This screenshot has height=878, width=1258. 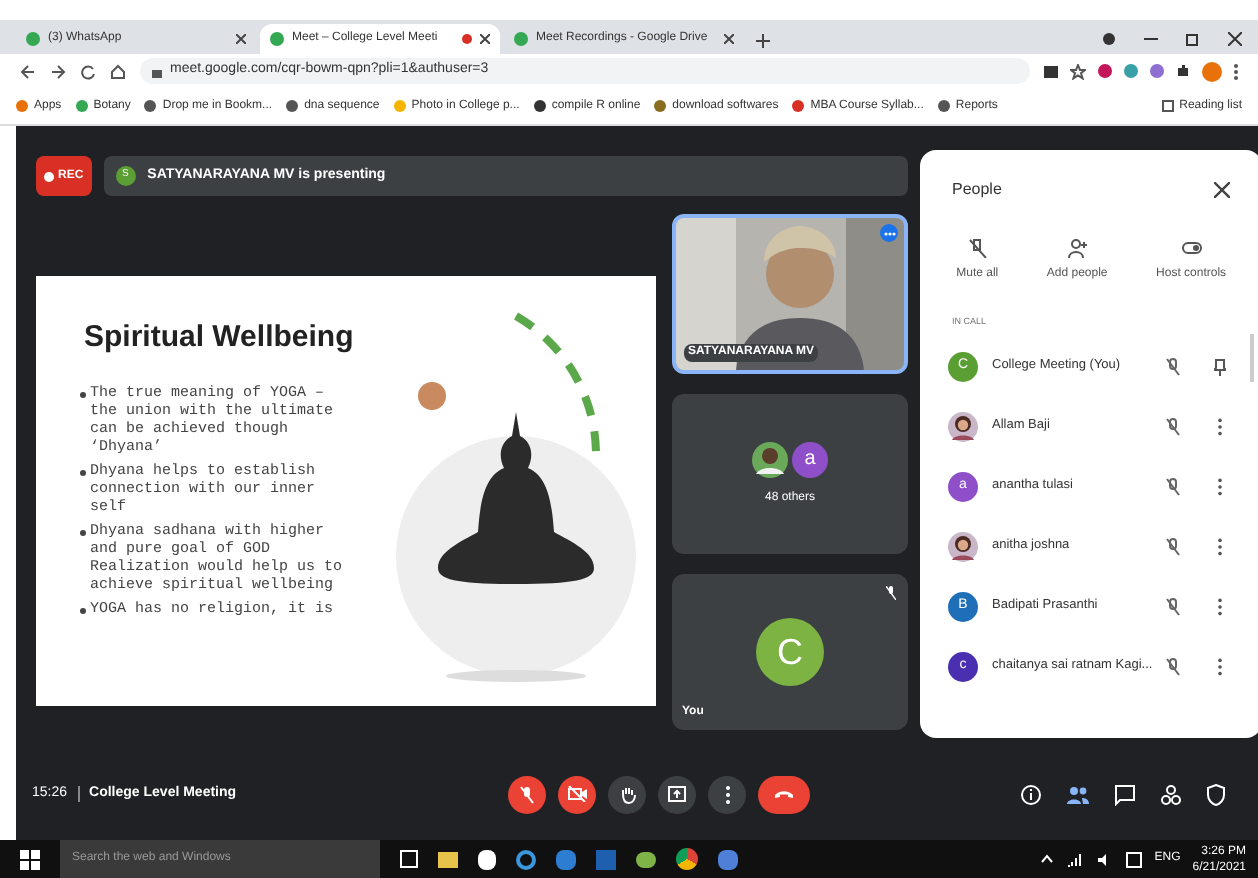 I want to click on edge-icon, so click(x=526, y=859).